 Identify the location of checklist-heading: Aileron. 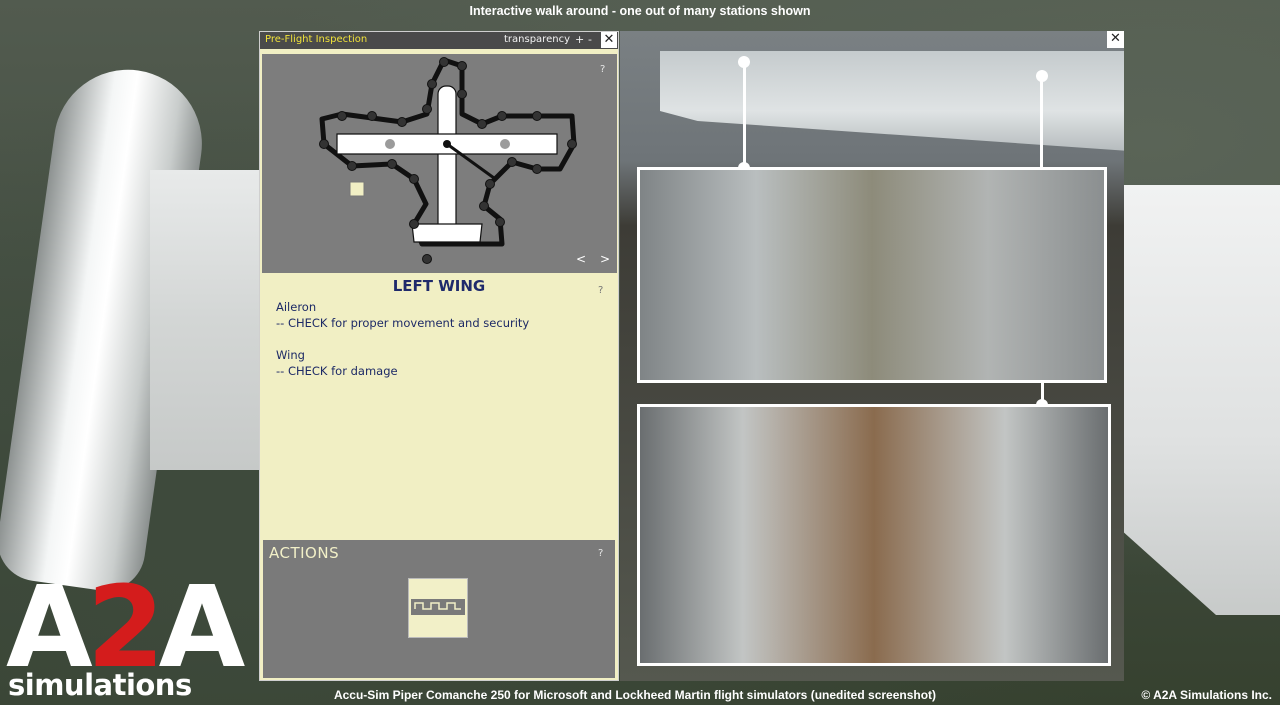
(296, 307).